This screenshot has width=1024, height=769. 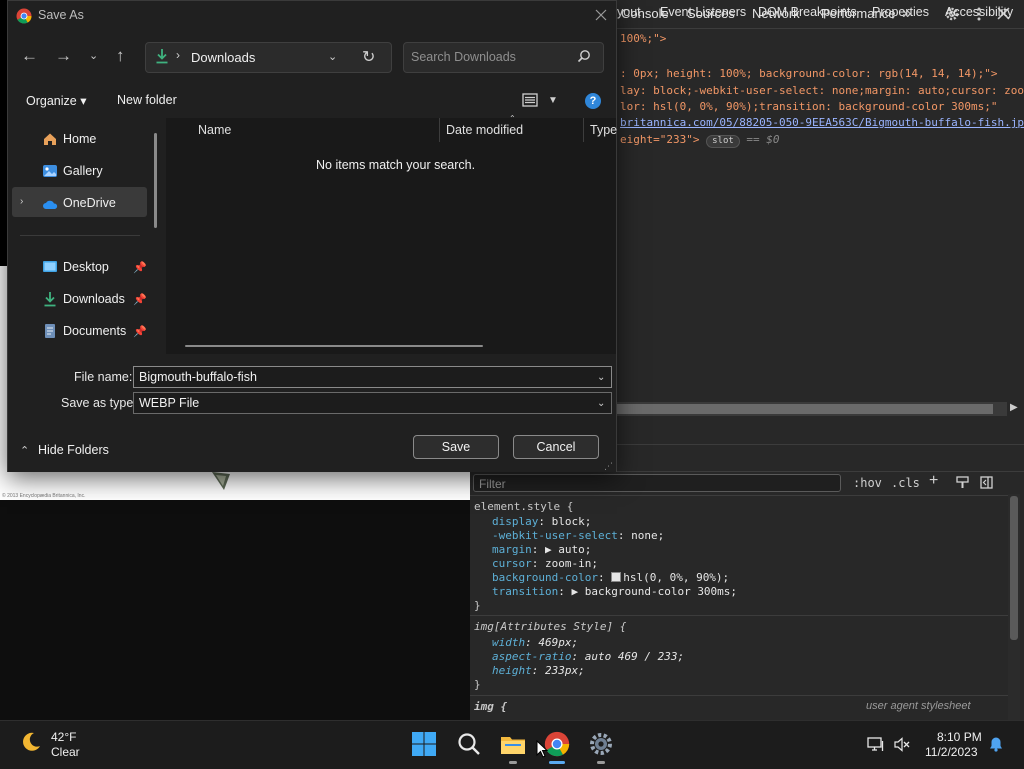 What do you see at coordinates (541, 549) in the screenshot?
I see `css-rule-margin: margin: ▶ auto;` at bounding box center [541, 549].